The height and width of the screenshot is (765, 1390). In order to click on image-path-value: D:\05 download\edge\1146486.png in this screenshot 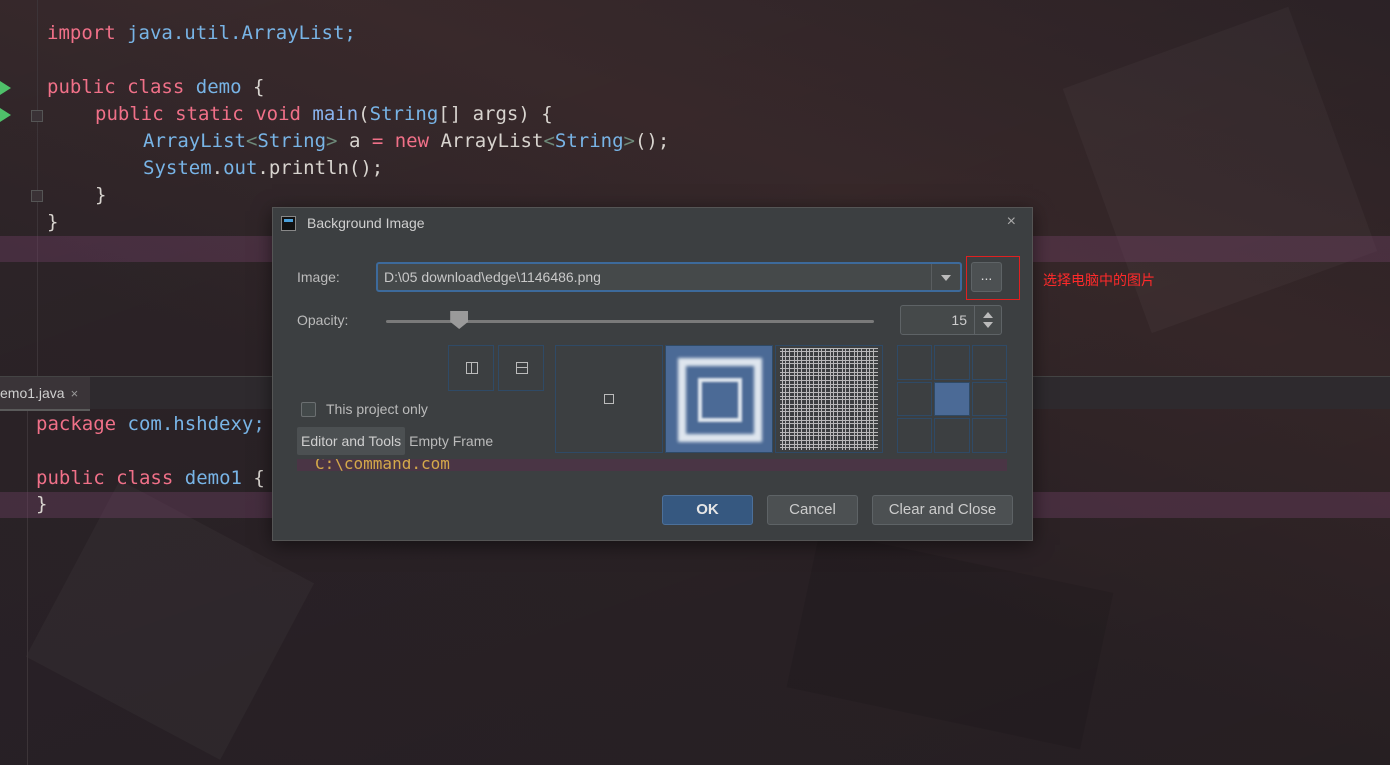, I will do `click(492, 277)`.